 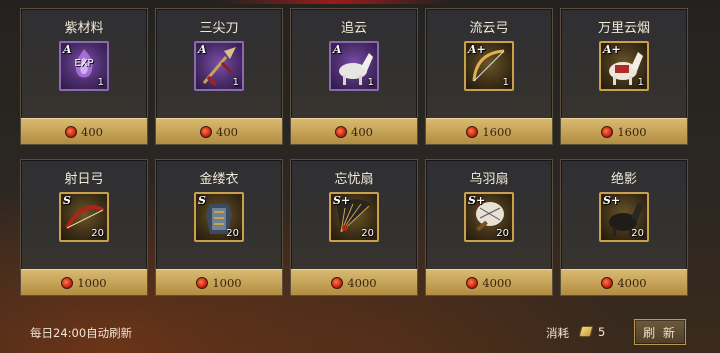 What do you see at coordinates (335, 2) in the screenshot?
I see `top-accent-line` at bounding box center [335, 2].